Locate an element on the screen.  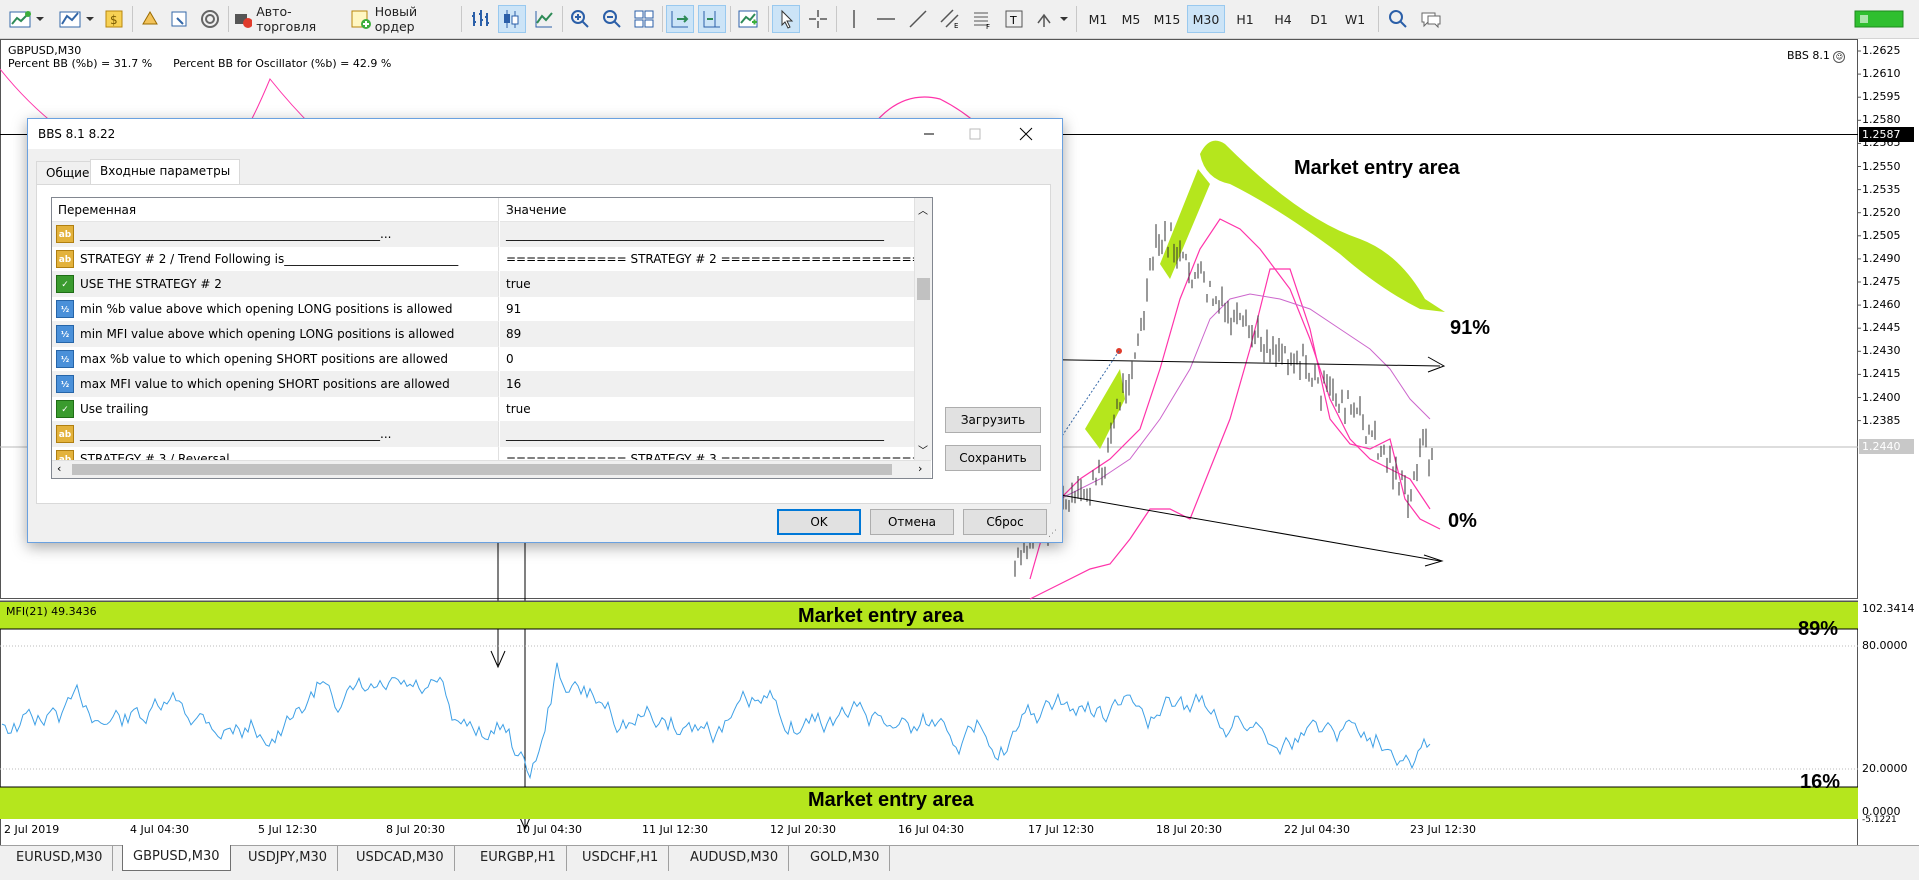
resize-grip-icon: ⋰ is located at coordinates (1052, 534).